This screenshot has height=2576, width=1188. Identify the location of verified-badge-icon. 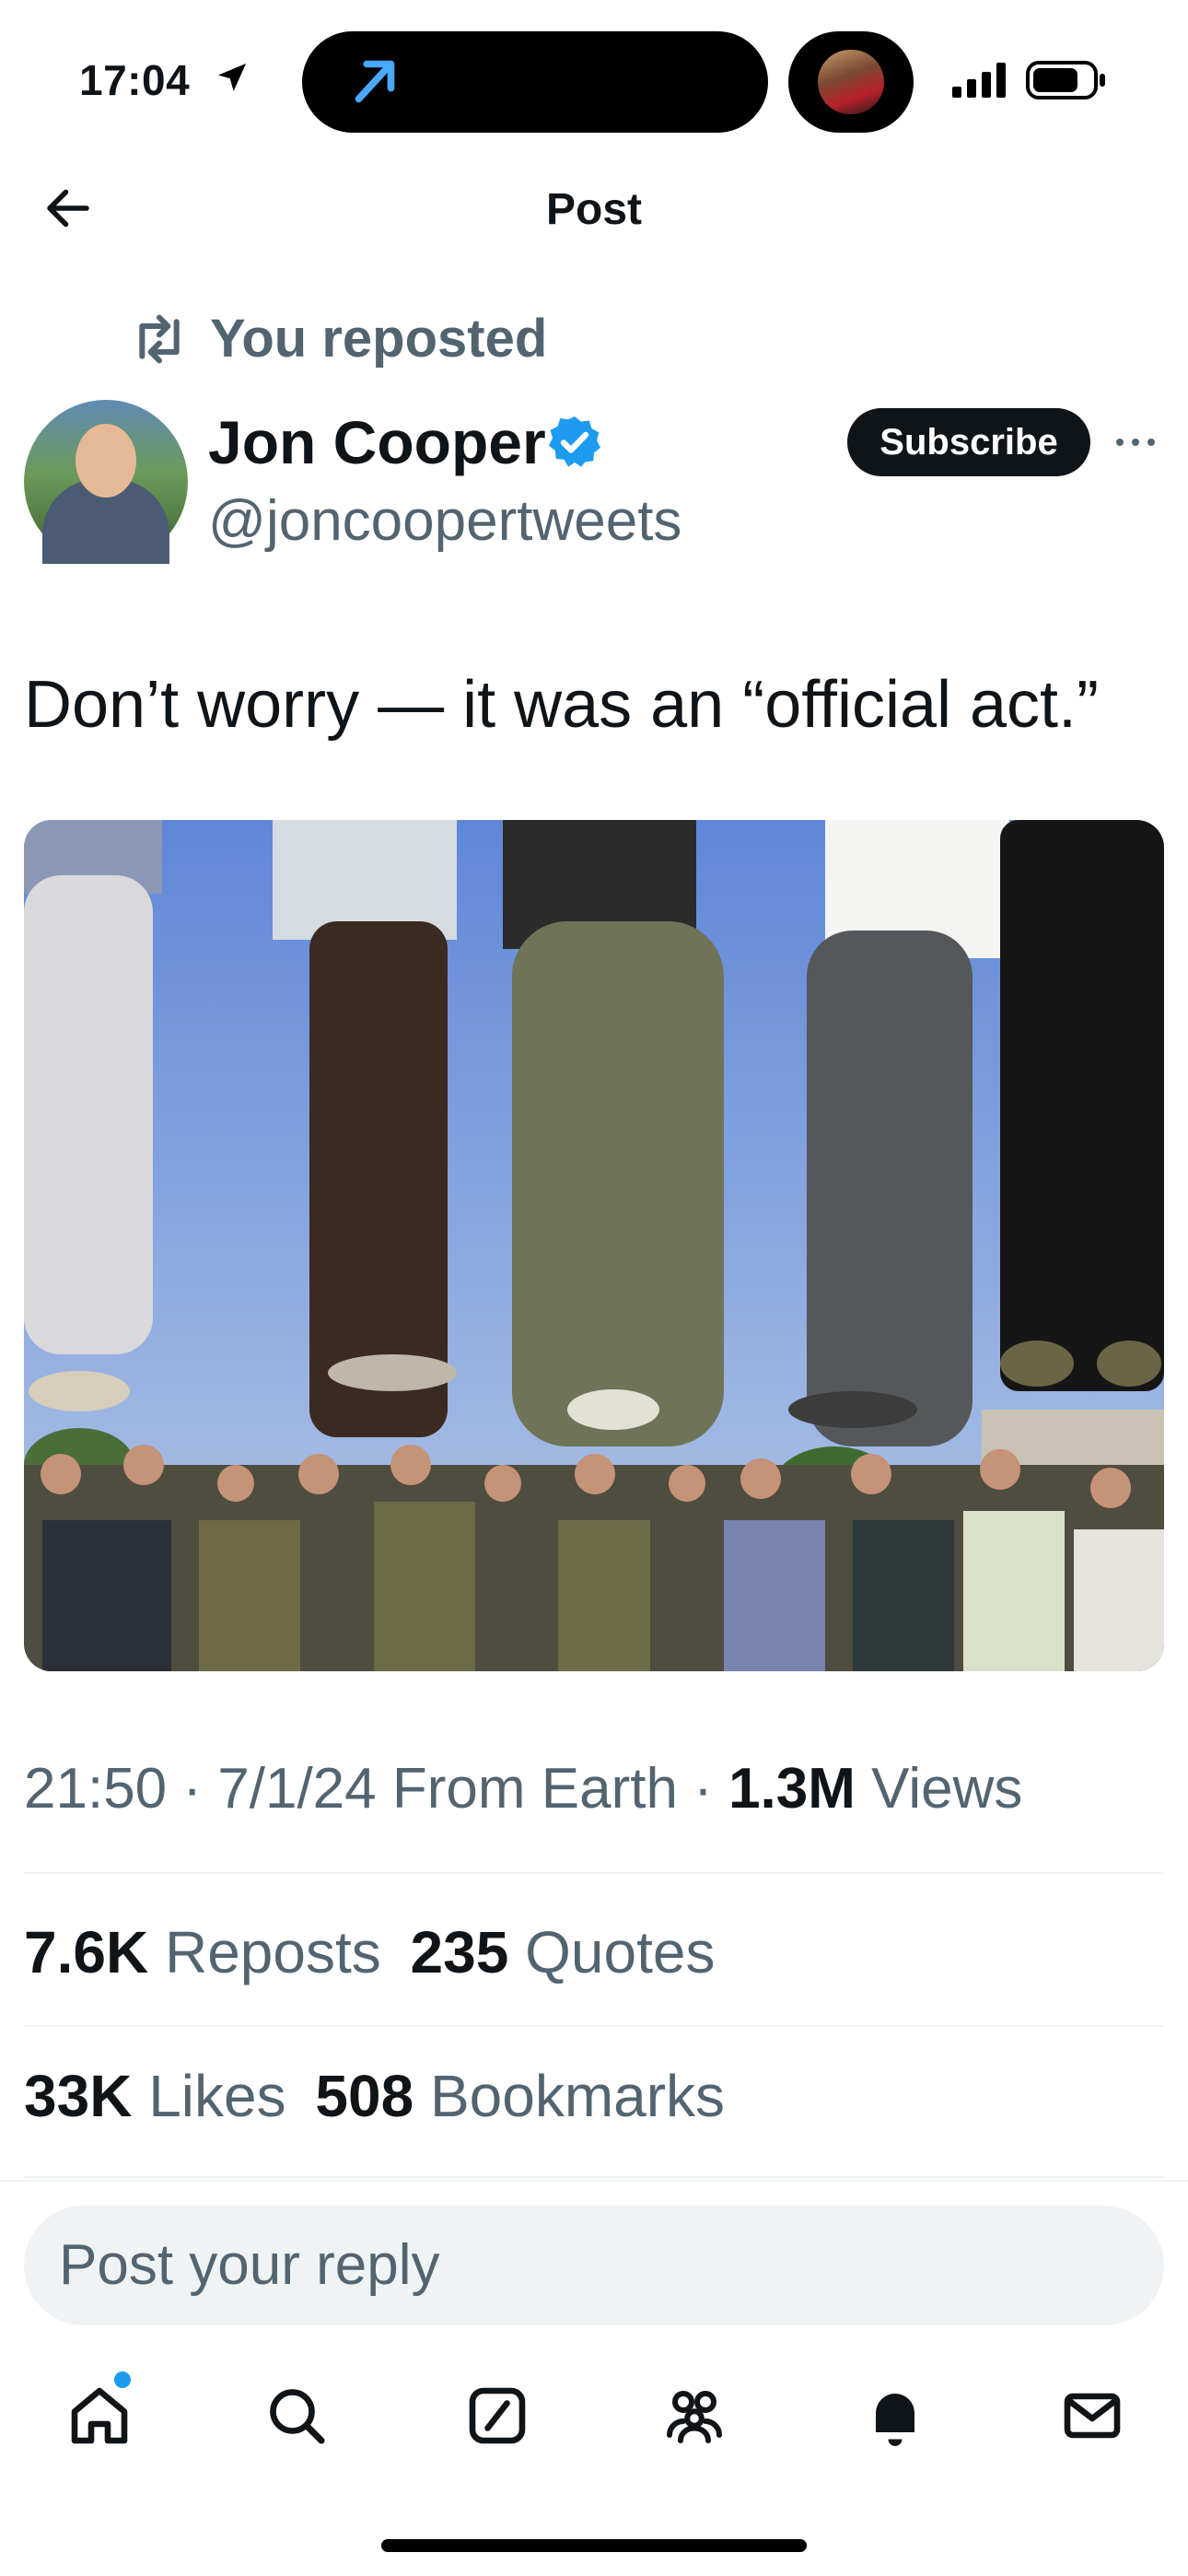
(574, 441).